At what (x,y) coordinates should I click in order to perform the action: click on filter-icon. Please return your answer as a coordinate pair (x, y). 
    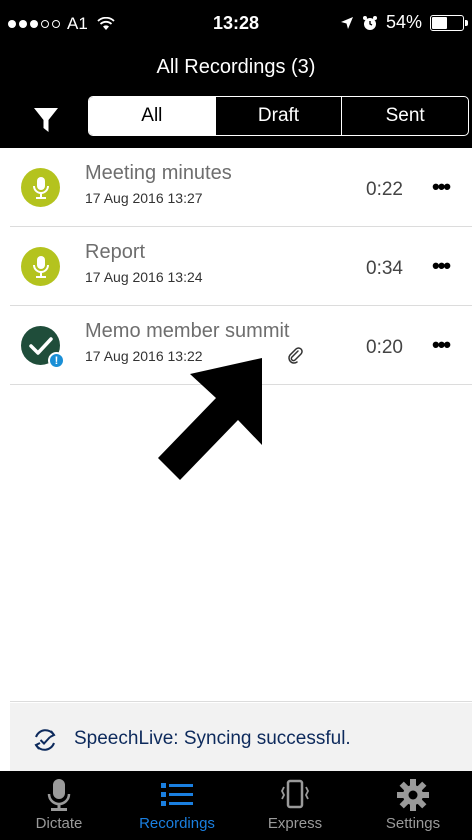
    Looking at the image, I should click on (46, 120).